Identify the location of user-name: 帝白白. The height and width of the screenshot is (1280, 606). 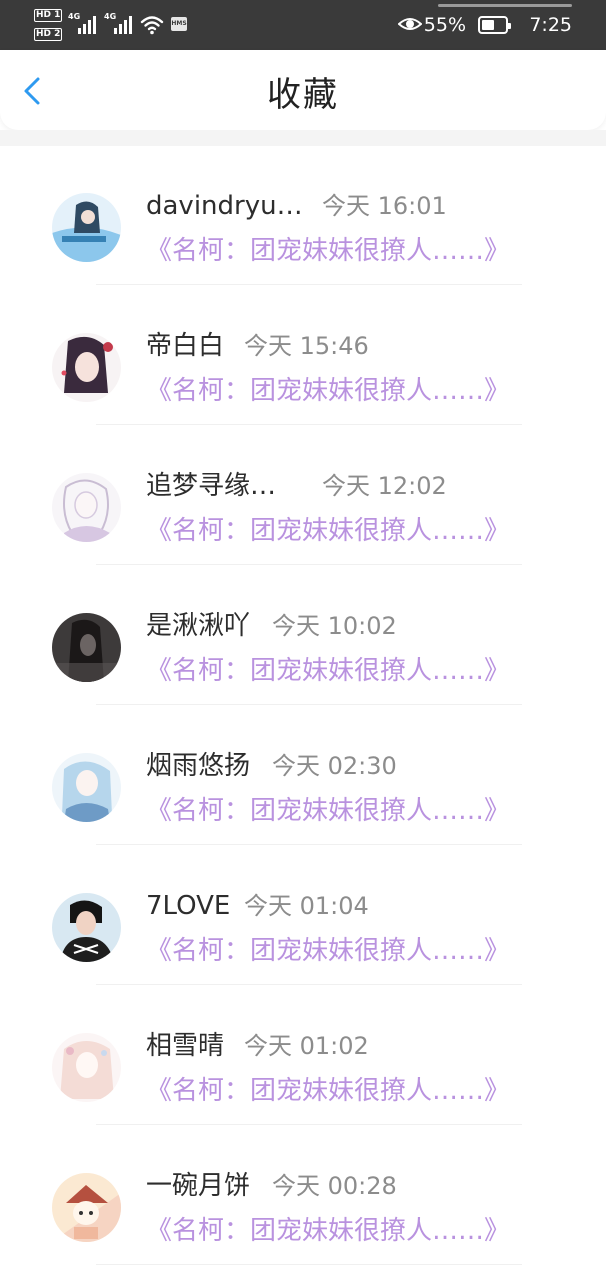
(195, 346).